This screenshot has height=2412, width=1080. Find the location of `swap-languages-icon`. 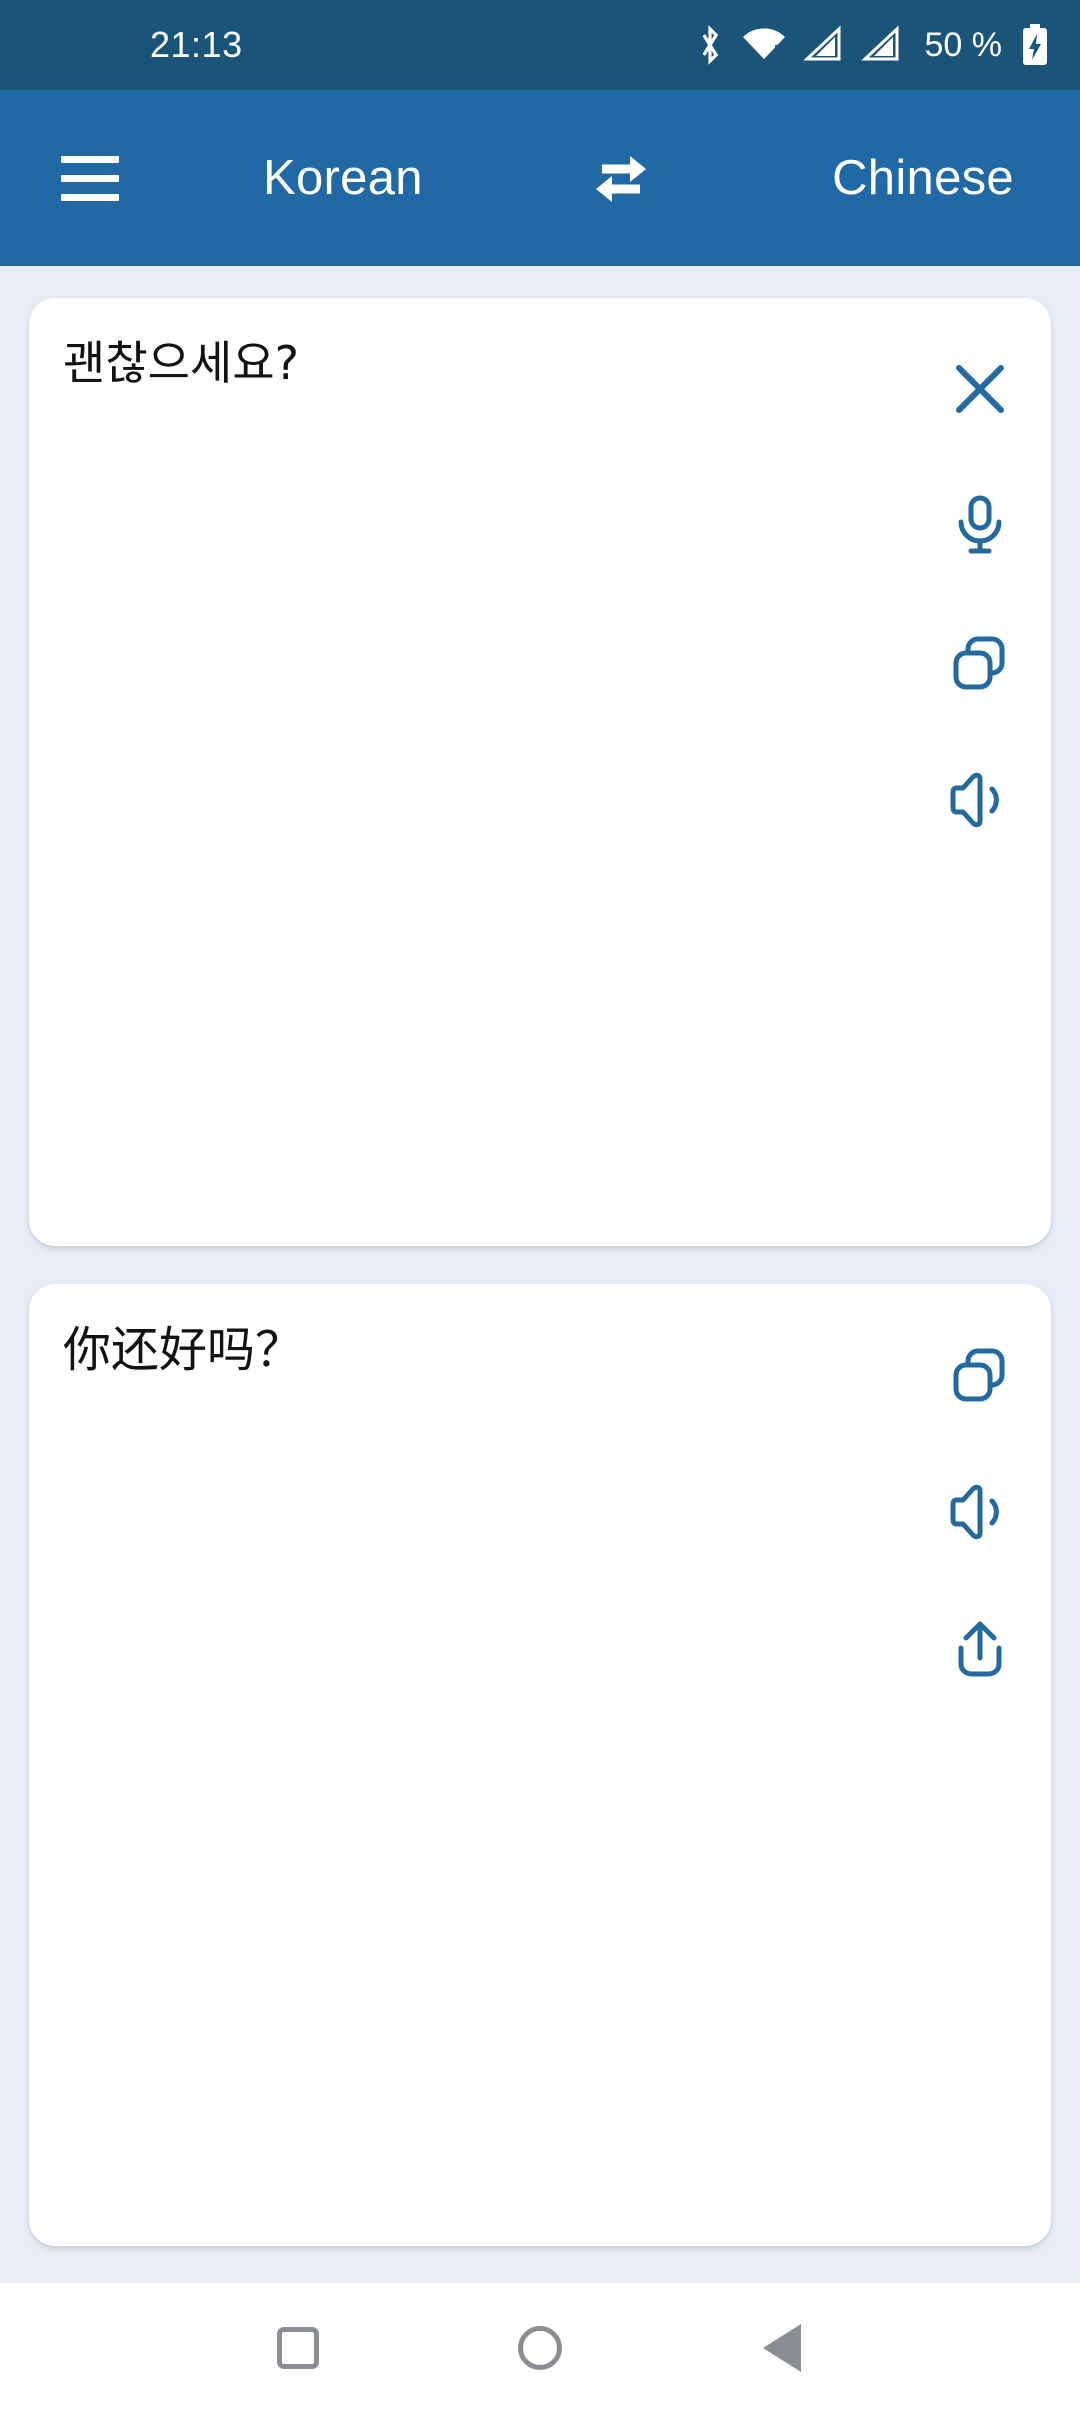

swap-languages-icon is located at coordinates (621, 178).